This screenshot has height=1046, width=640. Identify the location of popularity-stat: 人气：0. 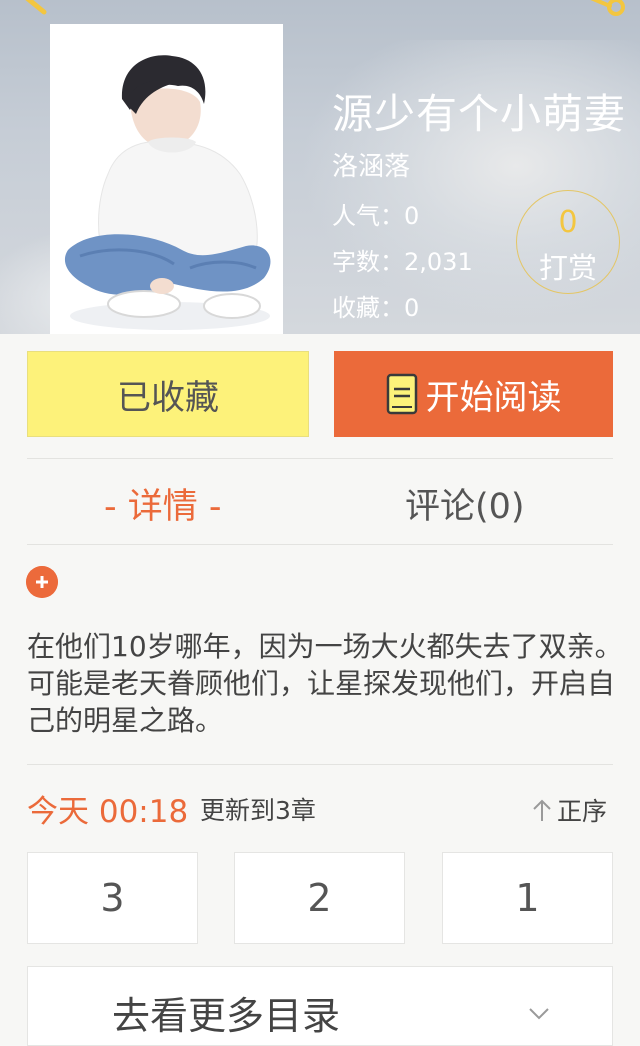
(375, 213).